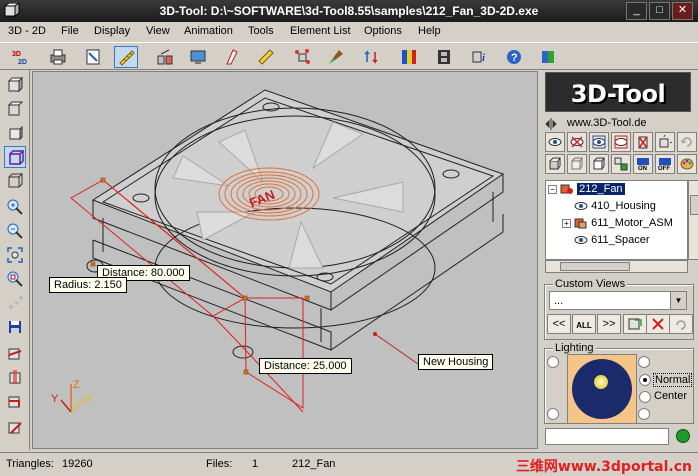  Describe the element at coordinates (15, 157) in the screenshot. I see `view-iso-icon` at that location.